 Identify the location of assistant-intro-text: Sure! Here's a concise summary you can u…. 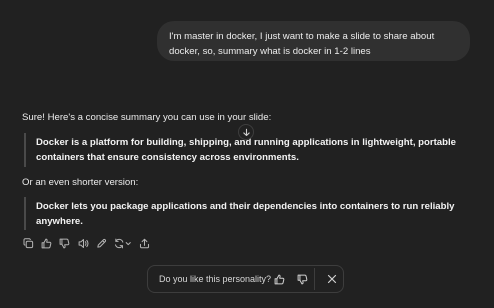
(147, 117).